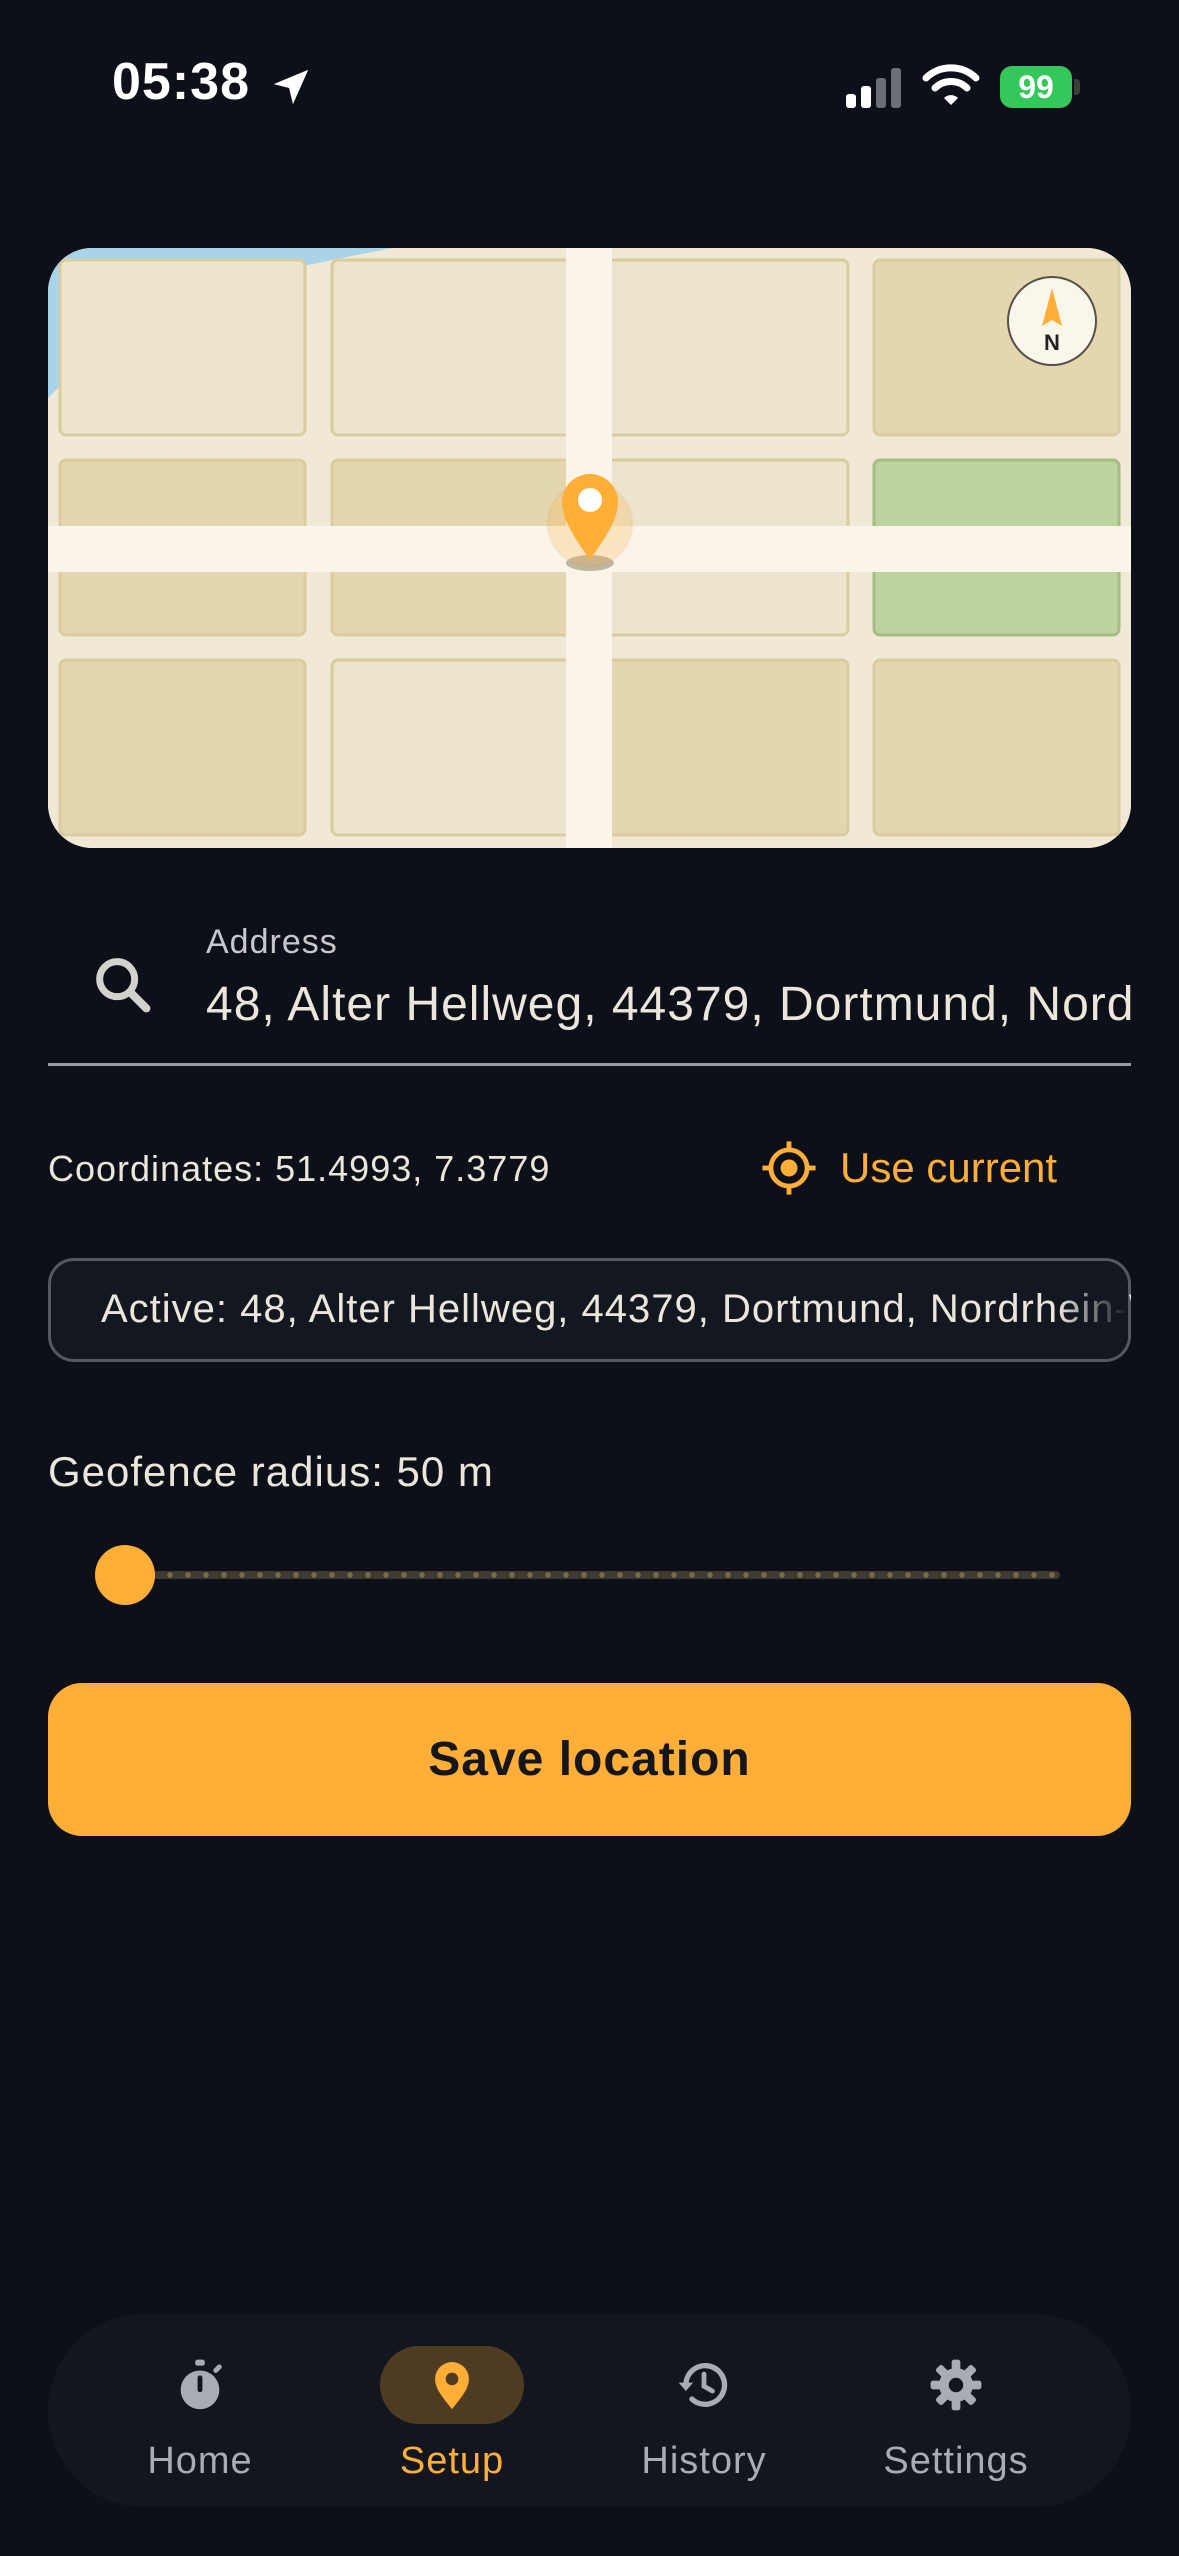 The image size is (1179, 2556). I want to click on slider-thumb, so click(125, 1575).